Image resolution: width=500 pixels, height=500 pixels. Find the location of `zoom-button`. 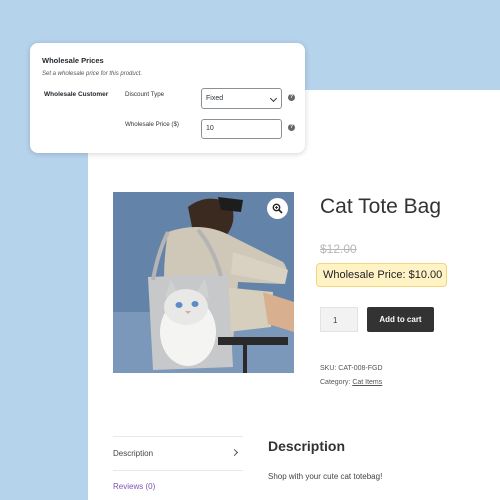

zoom-button is located at coordinates (277, 208).